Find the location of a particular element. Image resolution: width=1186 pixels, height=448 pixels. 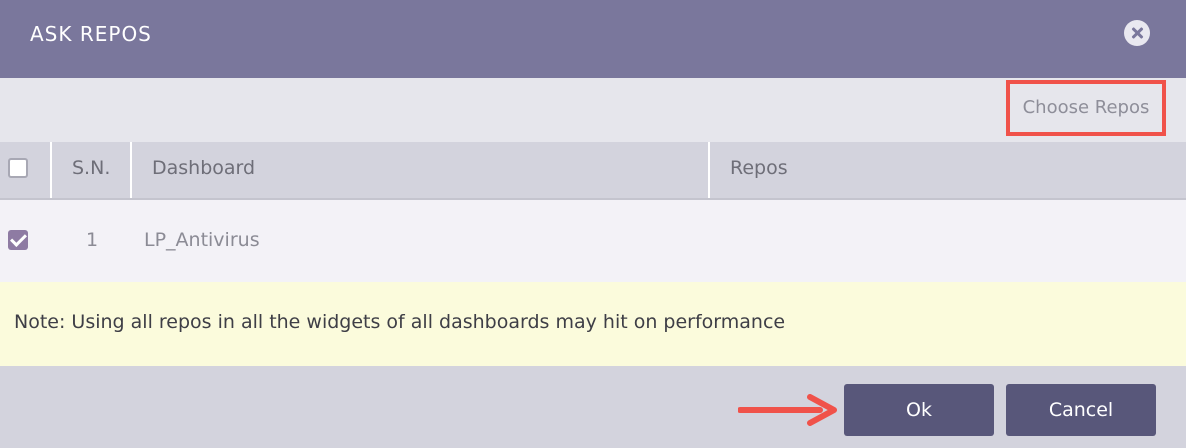

row-checkbox is located at coordinates (18, 240).